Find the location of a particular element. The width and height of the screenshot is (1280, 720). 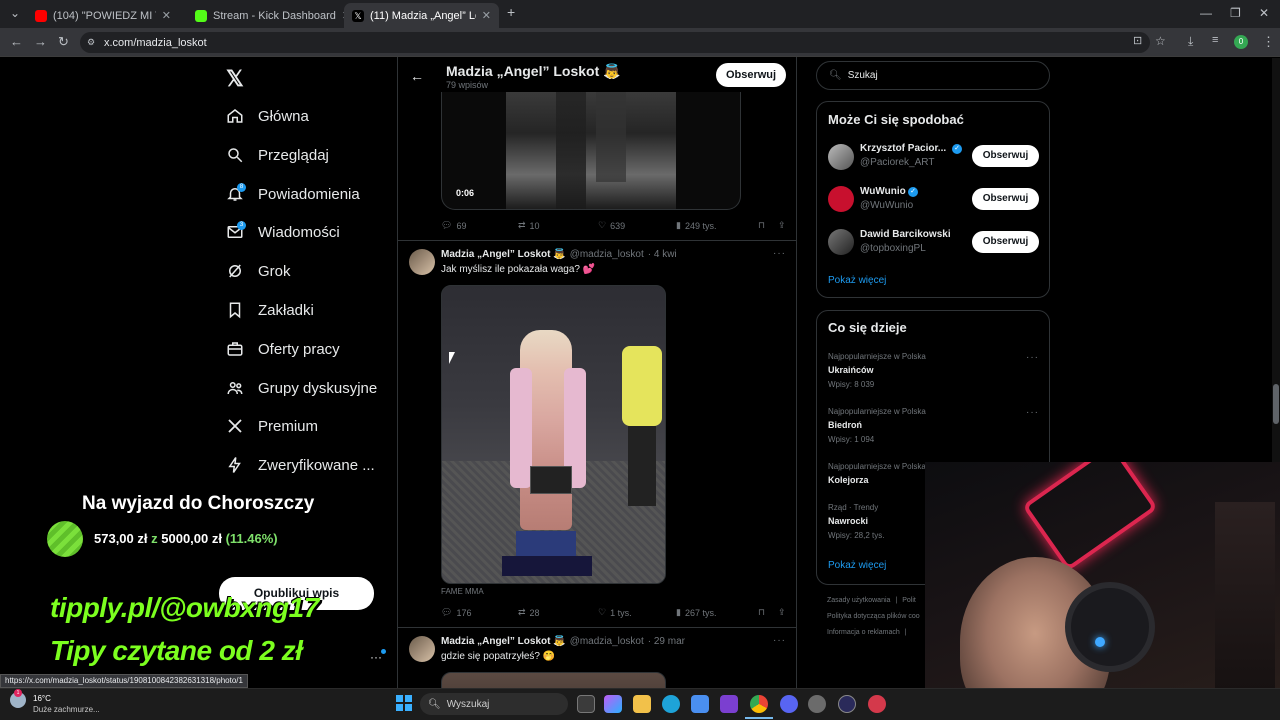

close-window-icon: ✕ is located at coordinates (1264, 13).